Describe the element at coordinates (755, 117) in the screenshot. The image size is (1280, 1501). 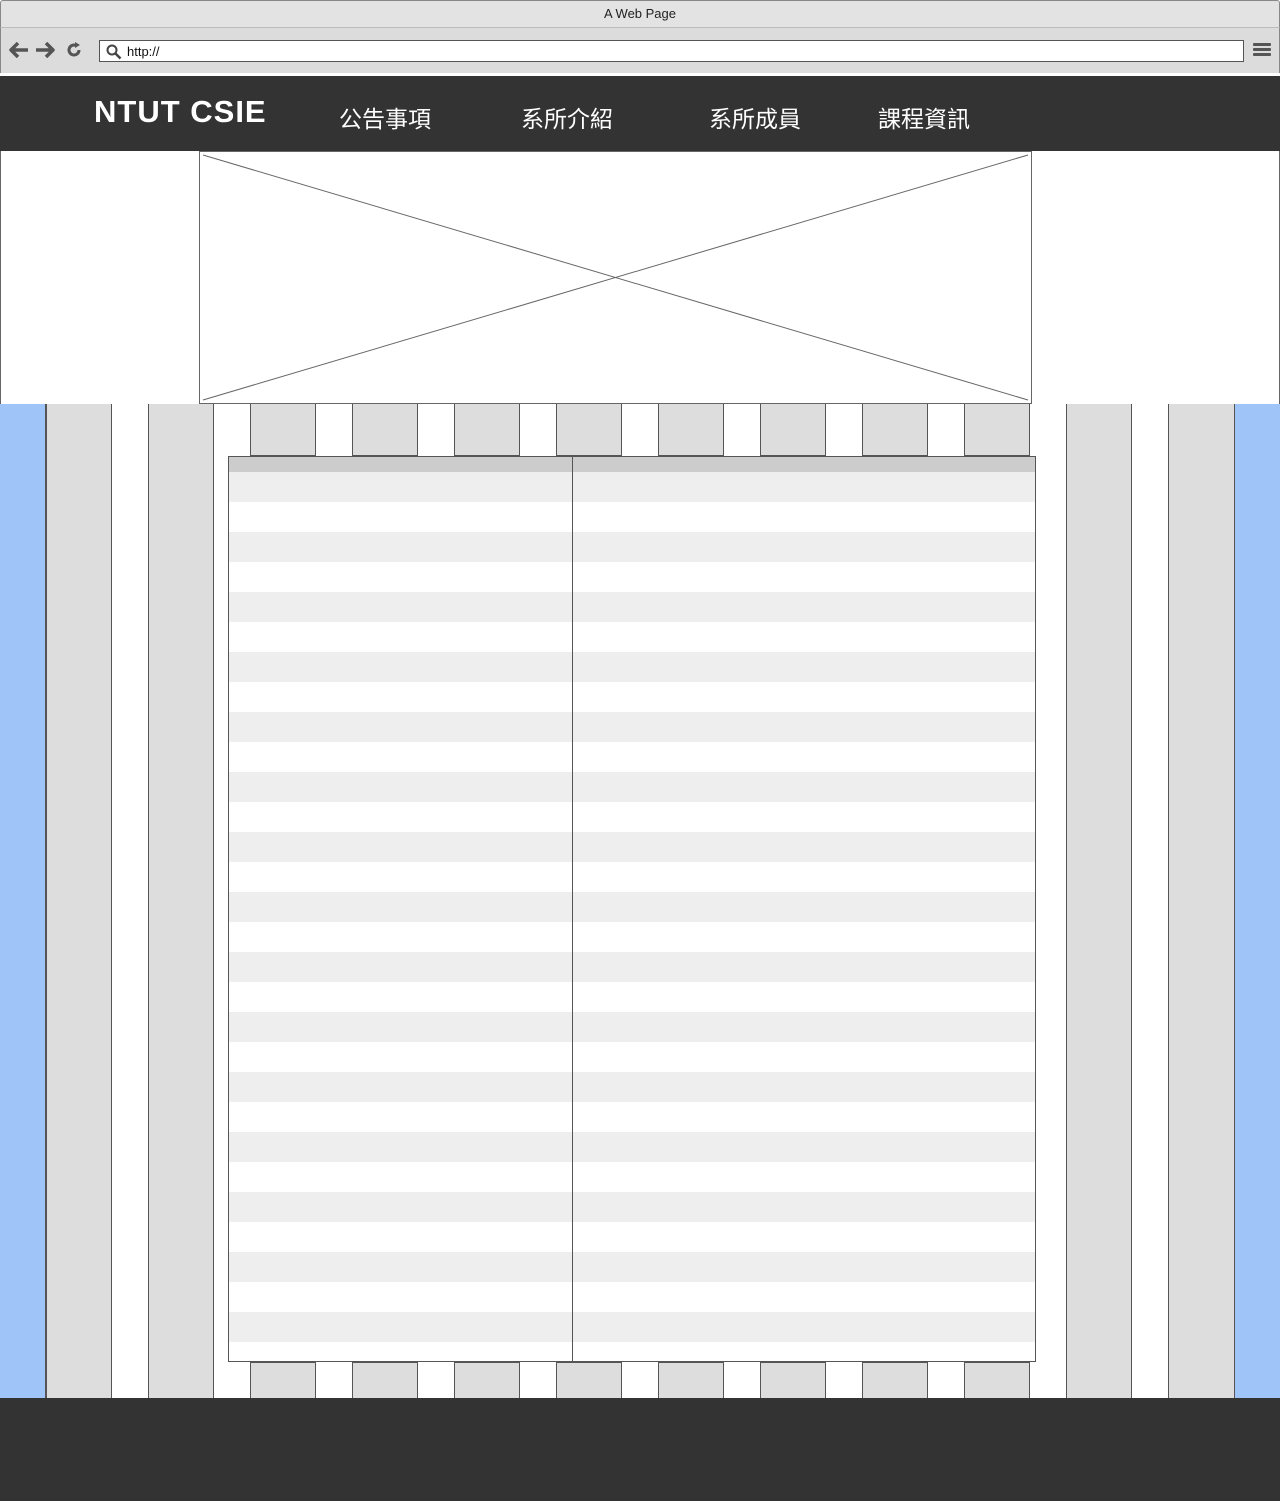
I see `nav-item-department-members: 系所成員` at that location.